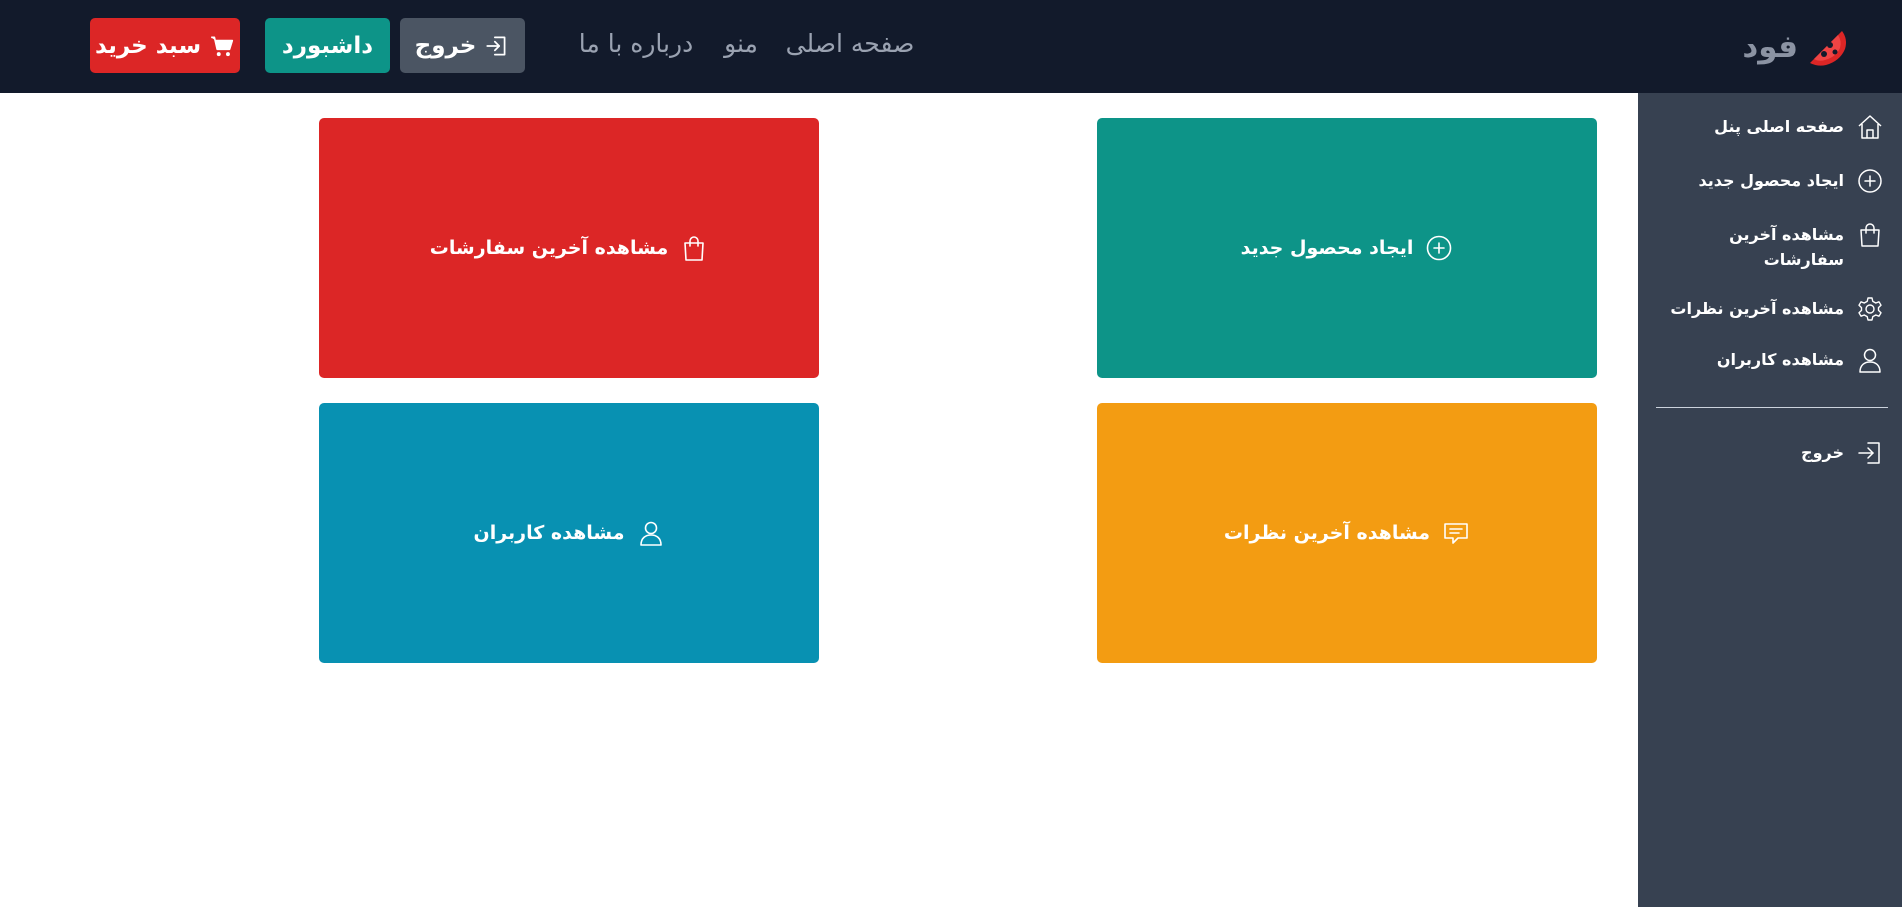 This screenshot has height=907, width=1902. I want to click on logout-button-label: خروج, so click(445, 45).